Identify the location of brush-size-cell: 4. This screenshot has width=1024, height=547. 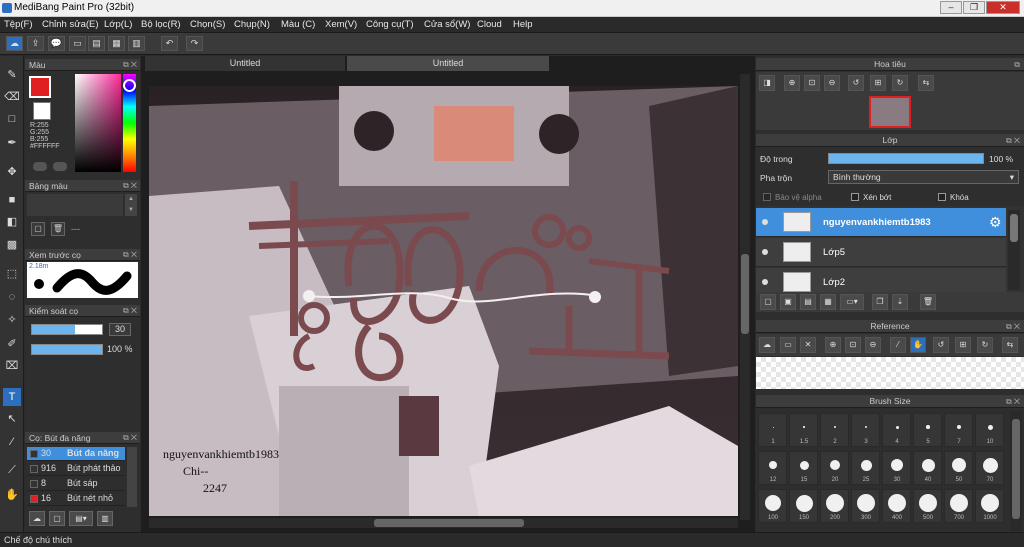
(896, 430).